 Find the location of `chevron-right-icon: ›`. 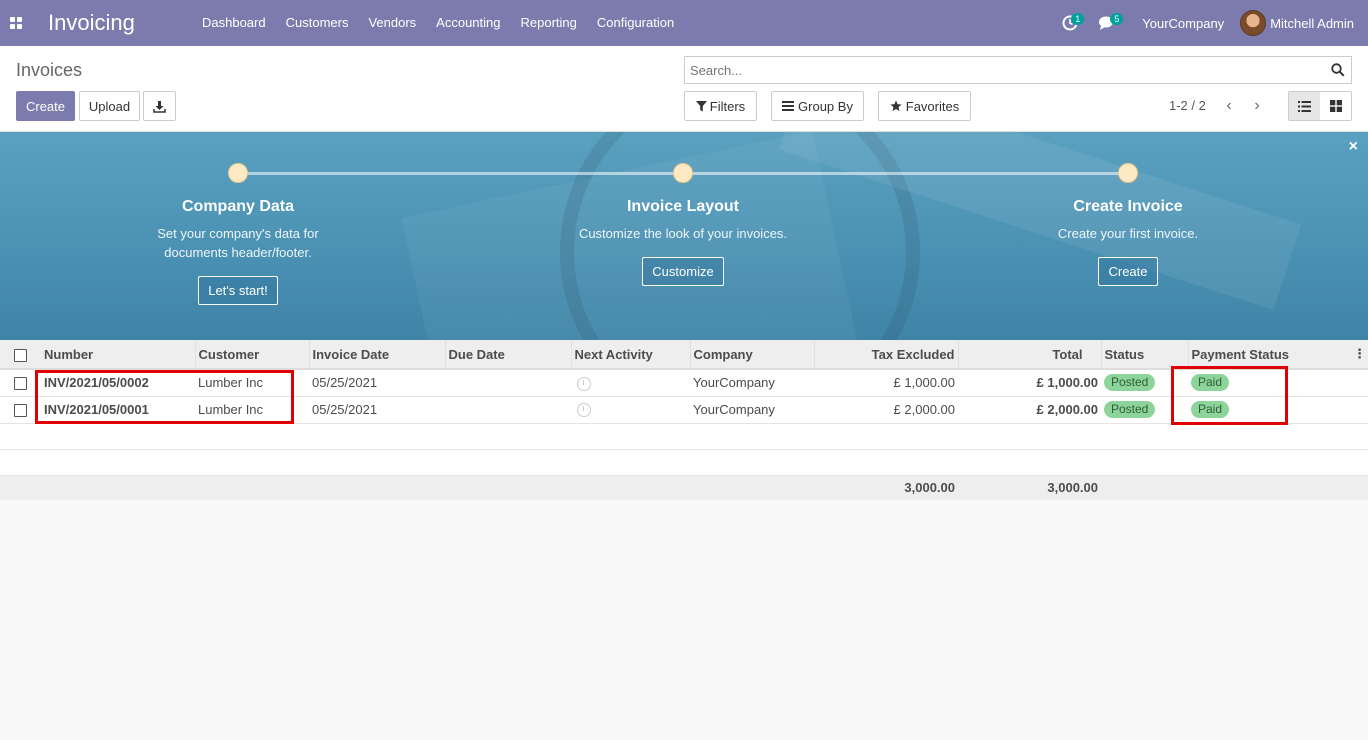

chevron-right-icon: › is located at coordinates (1257, 106).